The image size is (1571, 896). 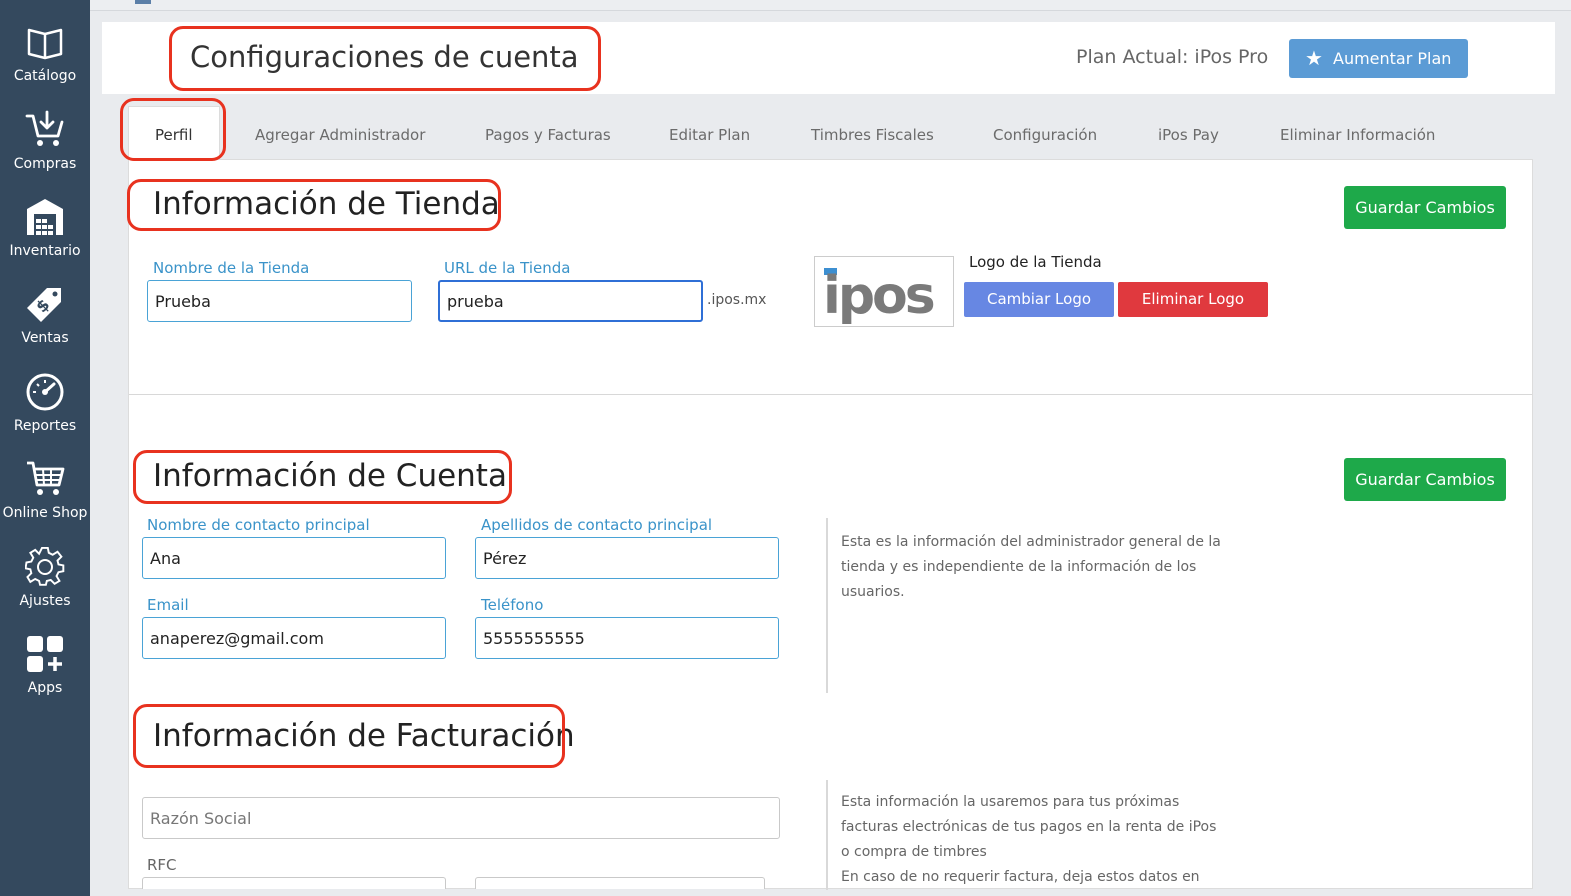 I want to click on save-store-button: Guardar Cambios, so click(x=1425, y=207).